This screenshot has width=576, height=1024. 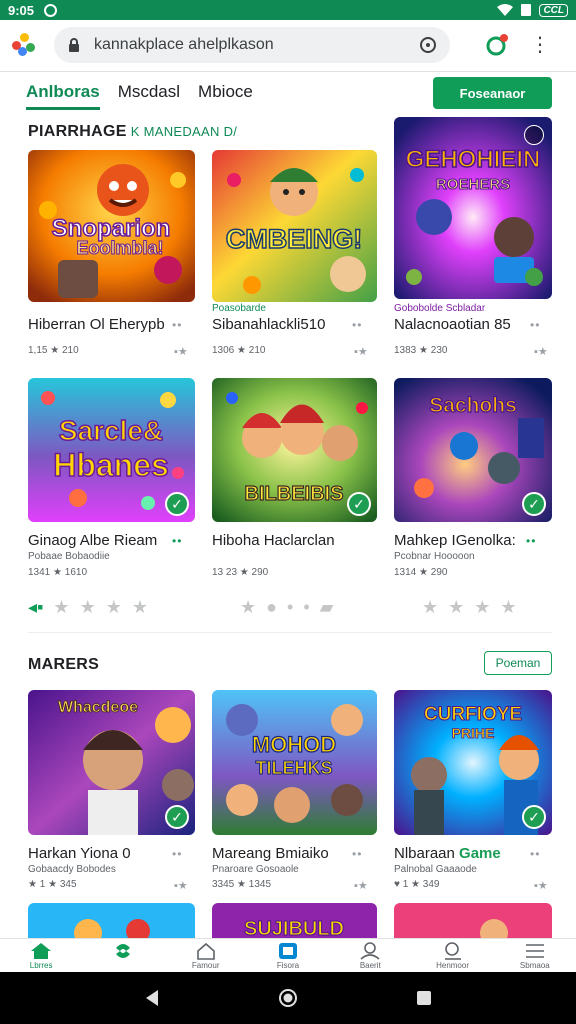 I want to click on tile-subtitle: Hbanes, so click(x=111, y=465).